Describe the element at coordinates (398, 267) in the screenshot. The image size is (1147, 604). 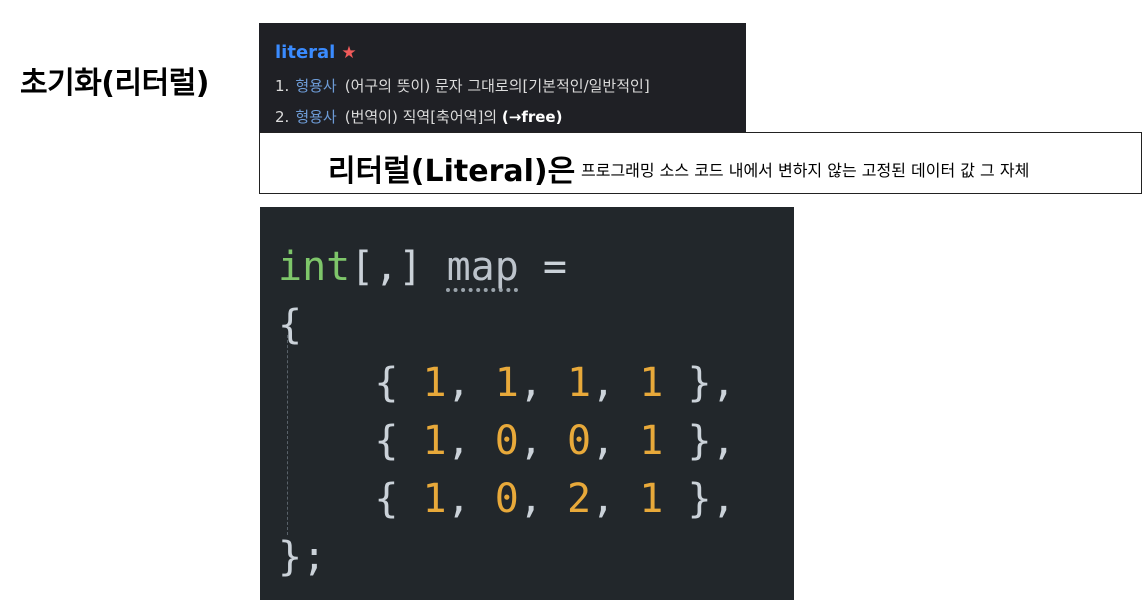
I see `brackets: [,]` at that location.